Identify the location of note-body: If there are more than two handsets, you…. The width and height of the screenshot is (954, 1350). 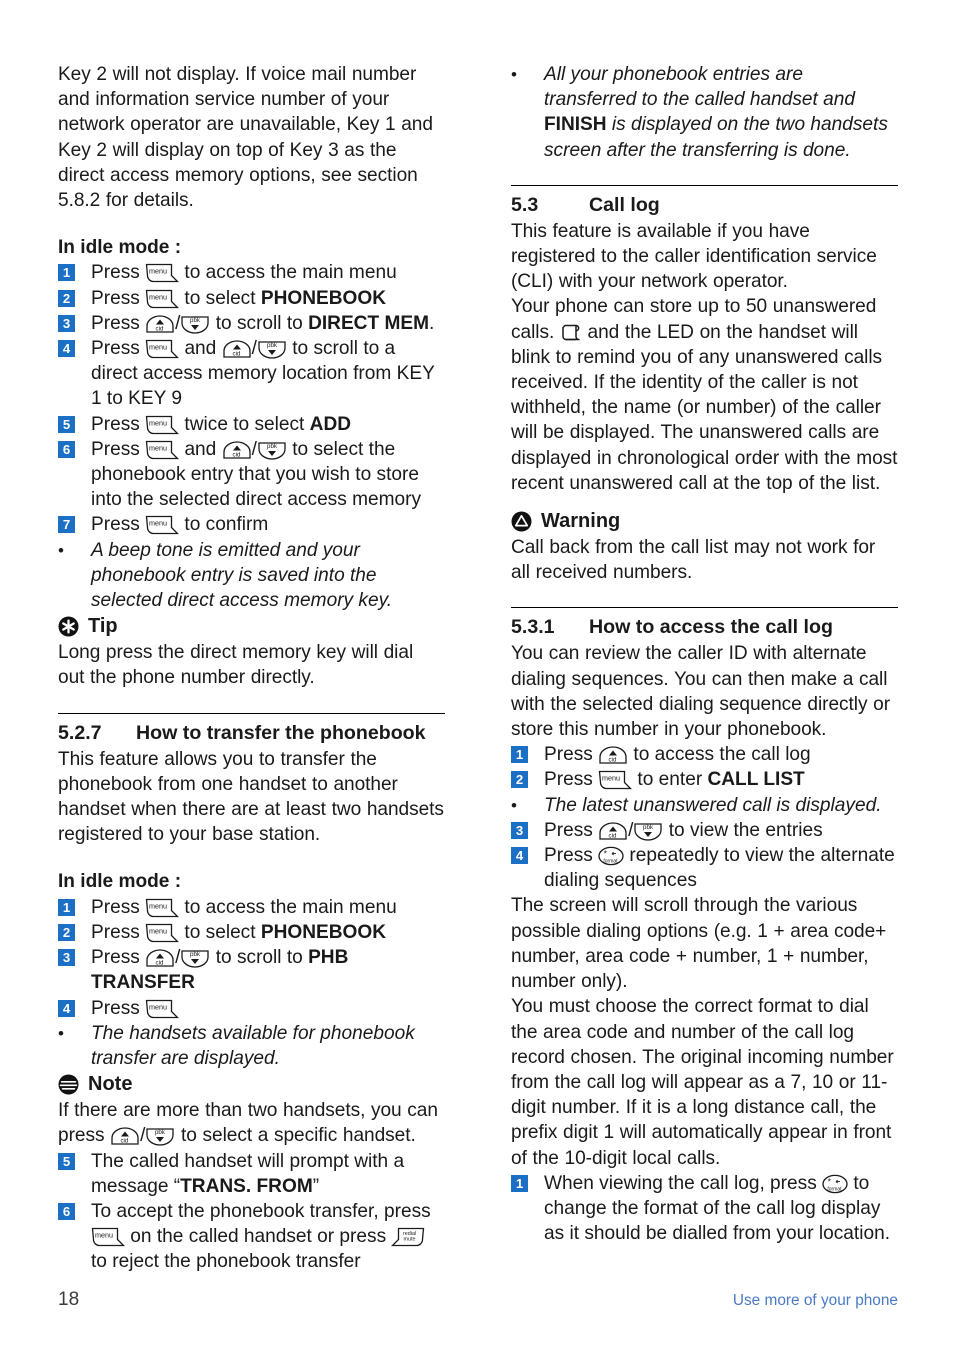
(248, 1123).